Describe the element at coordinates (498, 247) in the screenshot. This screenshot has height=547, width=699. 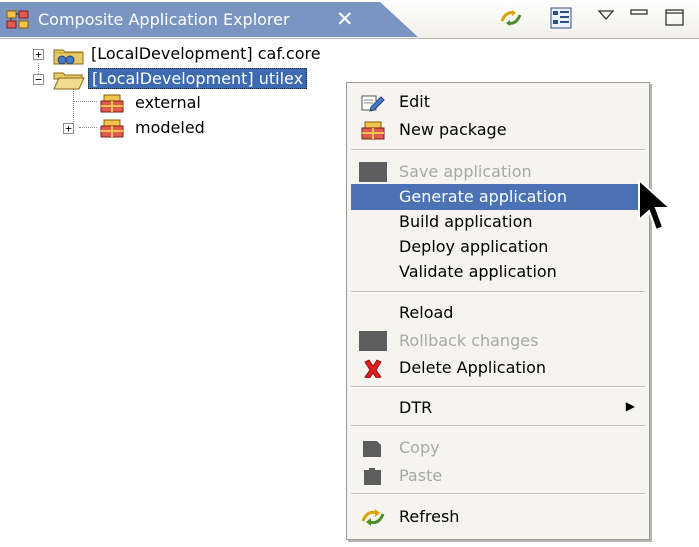
I see `menu-item-deploy-application: Deploy application` at that location.